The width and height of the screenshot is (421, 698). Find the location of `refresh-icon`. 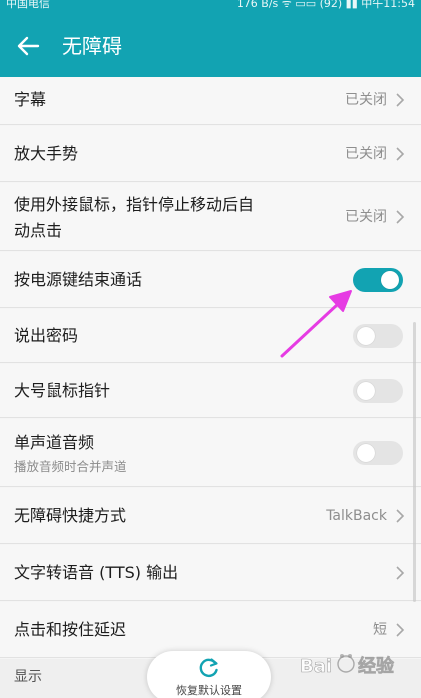

refresh-icon is located at coordinates (208, 667).